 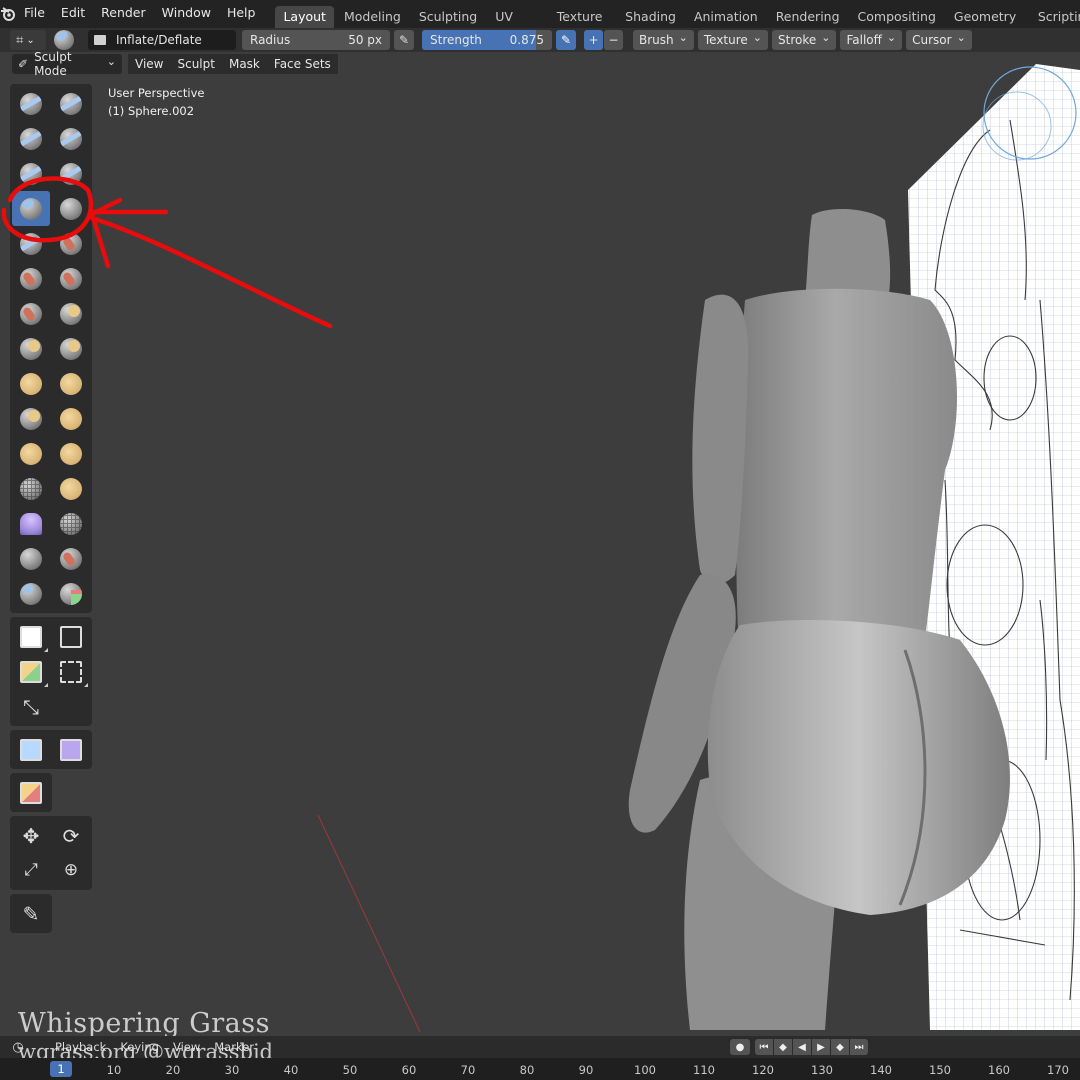 I want to click on watermark-title: Whispering Grass, so click(x=144, y=1023).